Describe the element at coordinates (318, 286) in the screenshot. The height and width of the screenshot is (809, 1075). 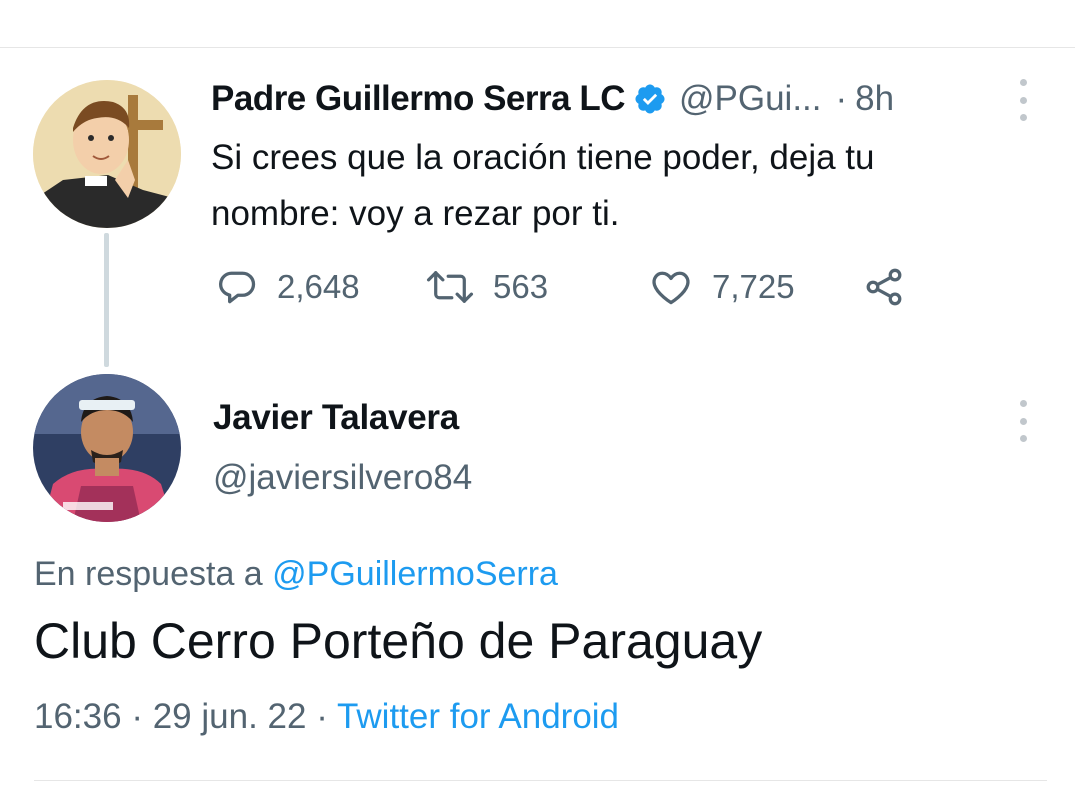
I see `reply-count: 2,648` at that location.